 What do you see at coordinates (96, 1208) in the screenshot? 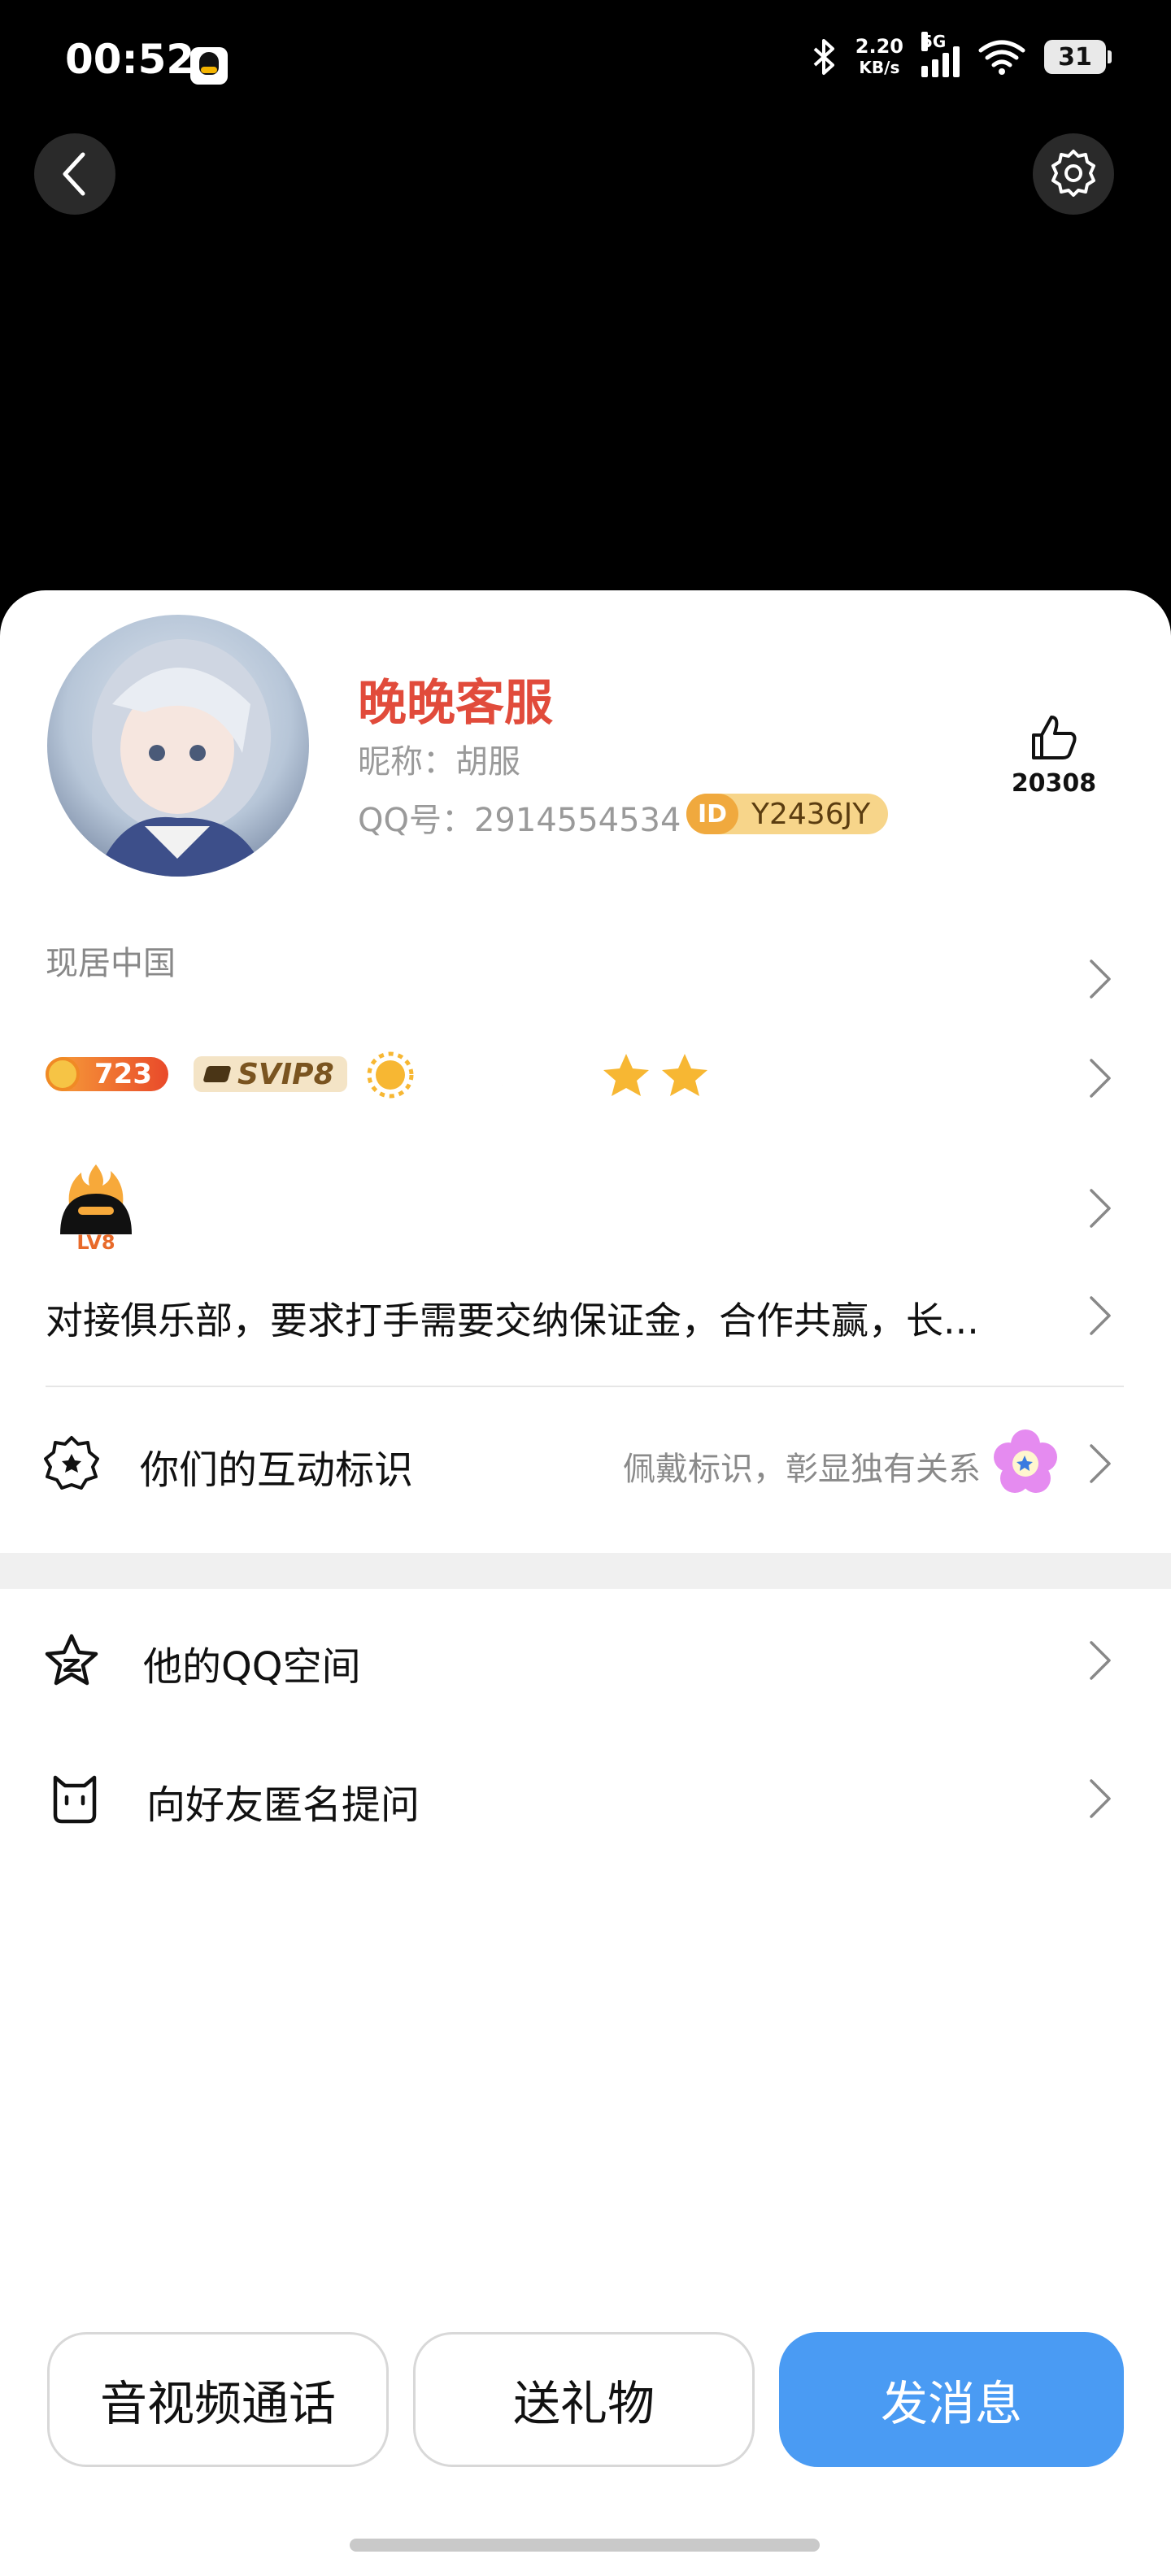
I see `qq-level-badge-icon: LV8` at bounding box center [96, 1208].